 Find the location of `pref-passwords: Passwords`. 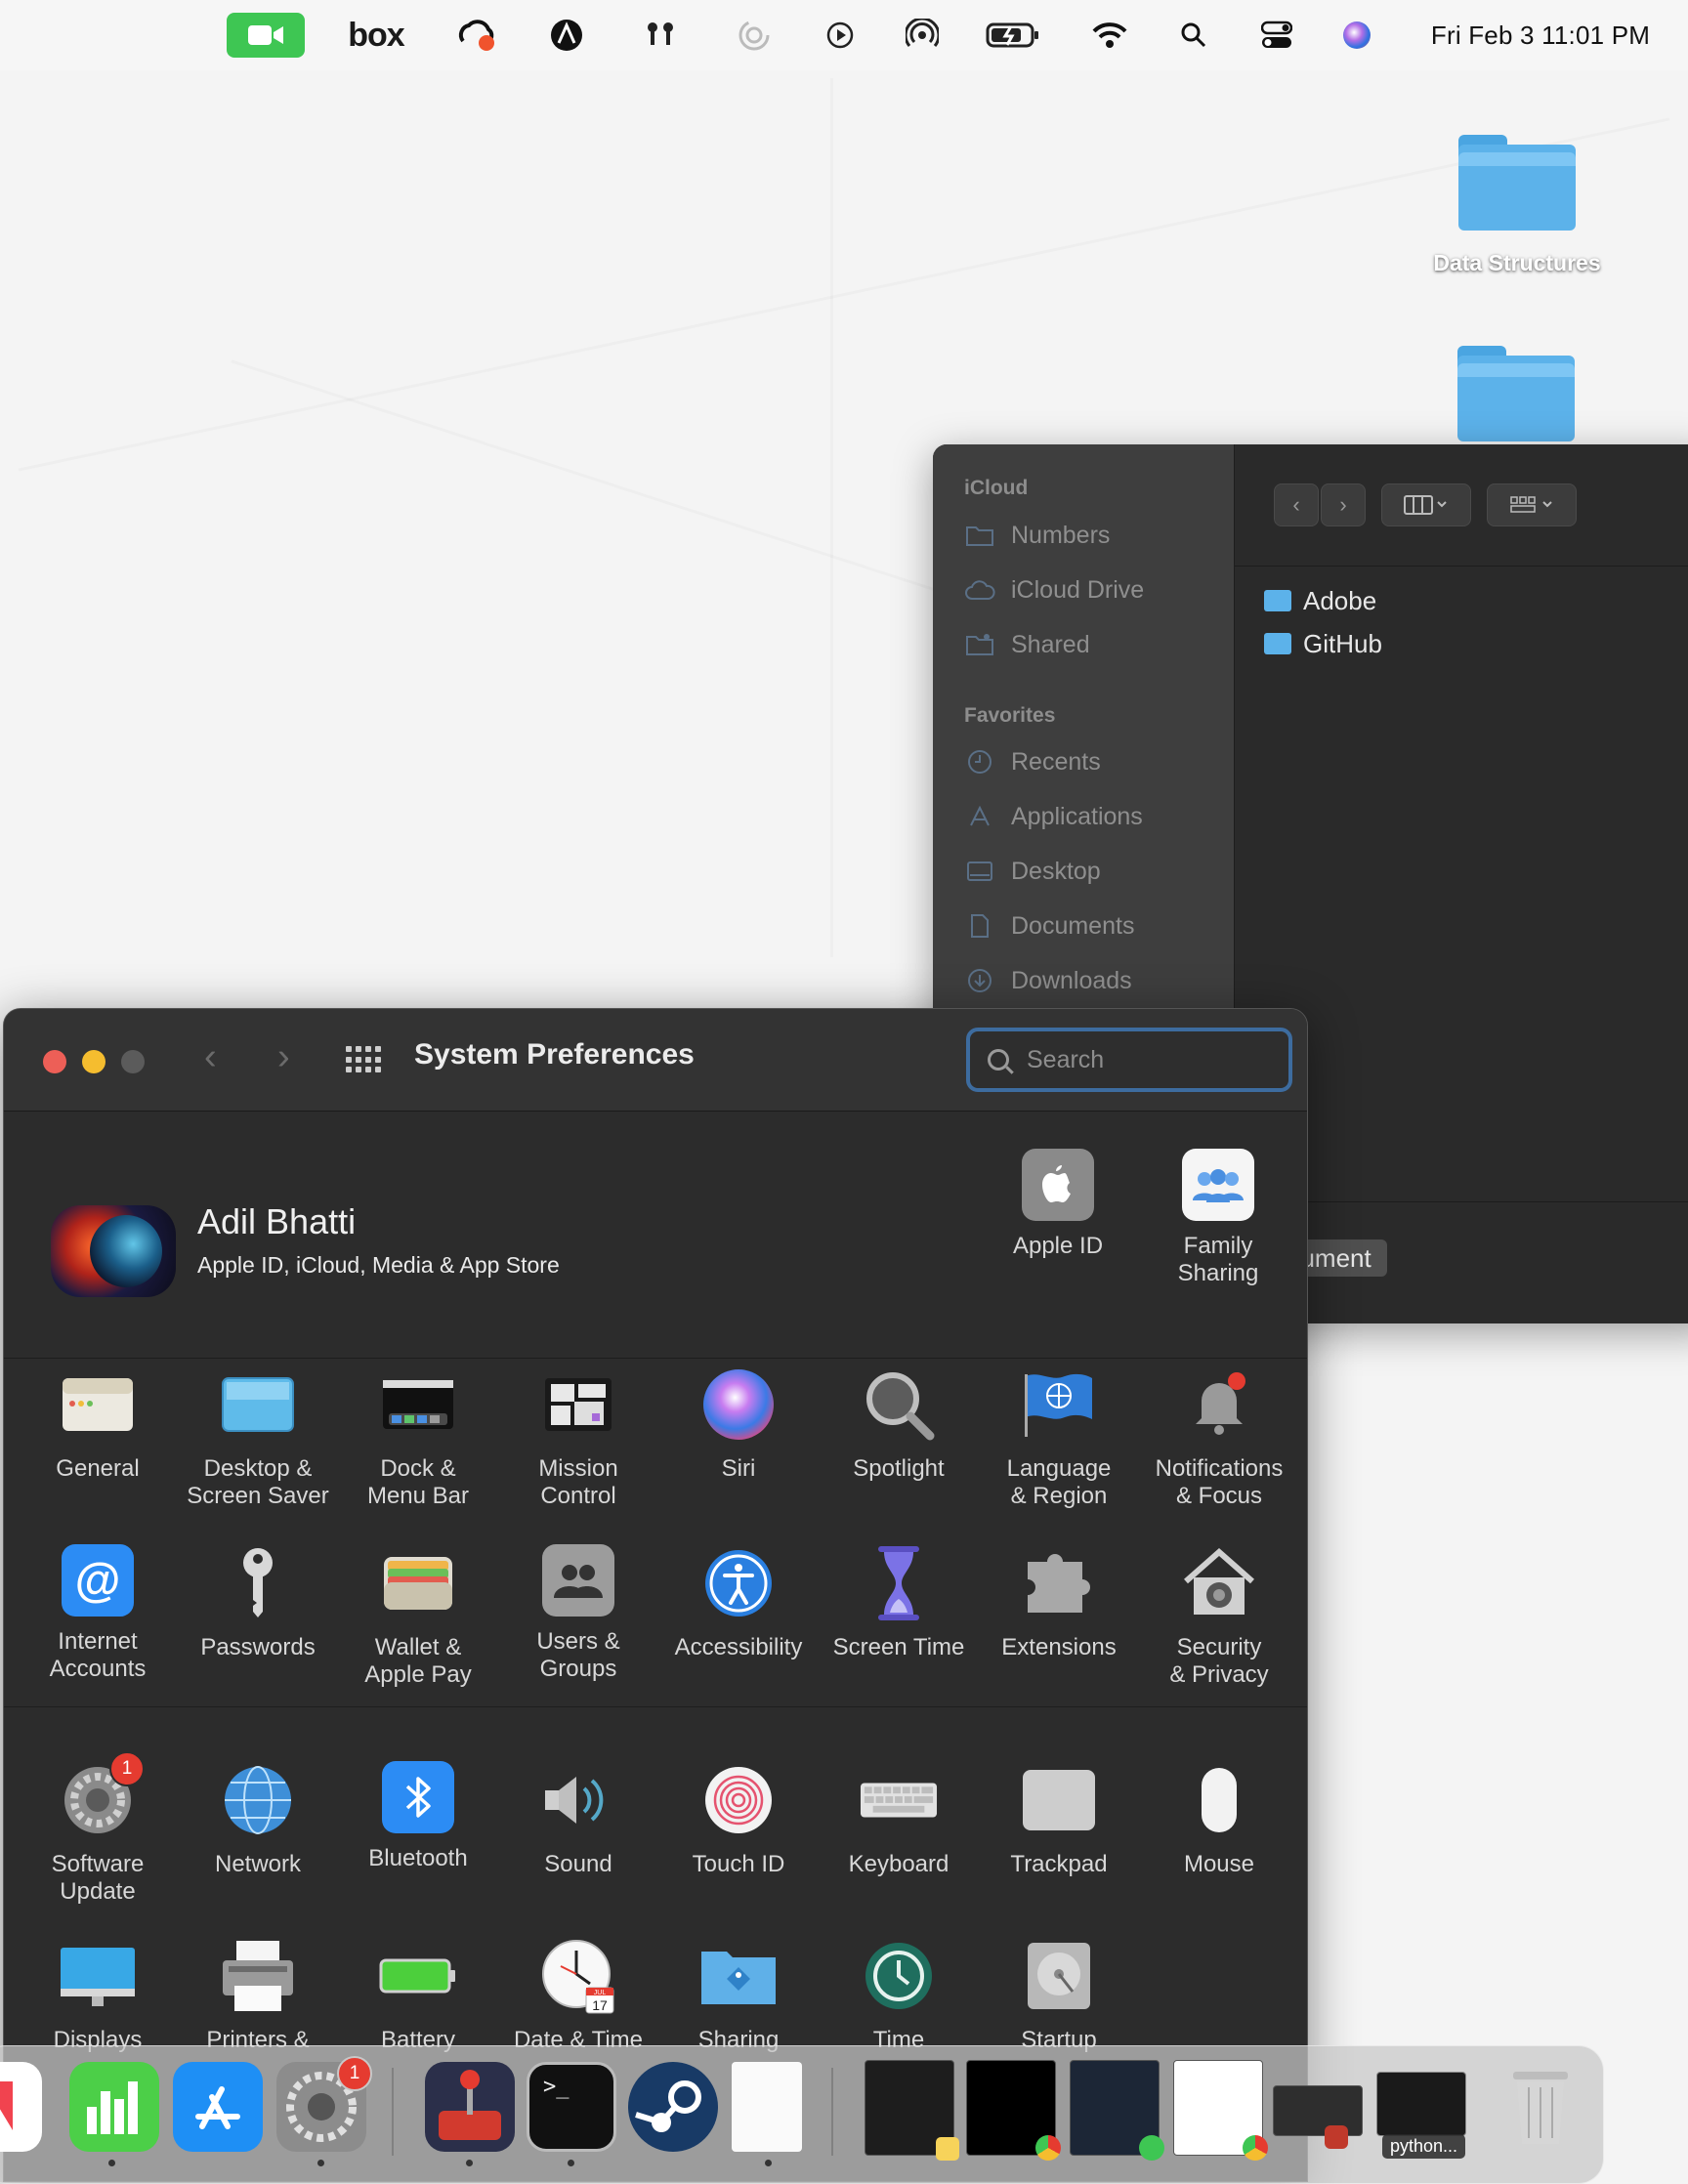

pref-passwords: Passwords is located at coordinates (258, 1602).